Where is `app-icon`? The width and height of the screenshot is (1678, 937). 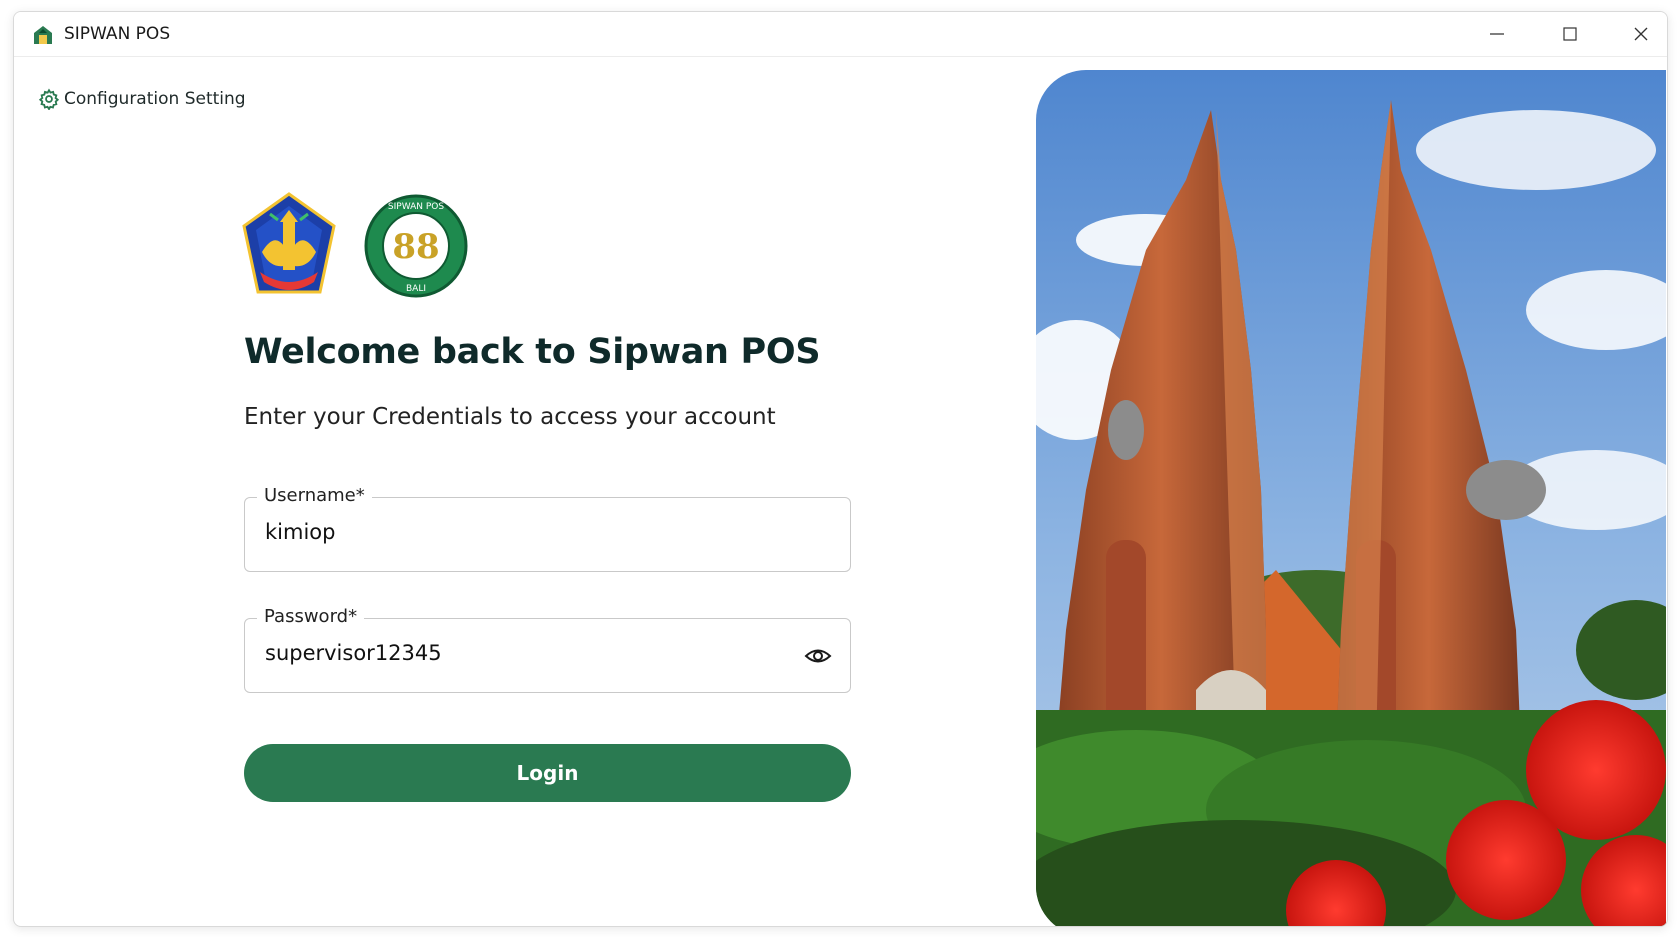 app-icon is located at coordinates (43, 35).